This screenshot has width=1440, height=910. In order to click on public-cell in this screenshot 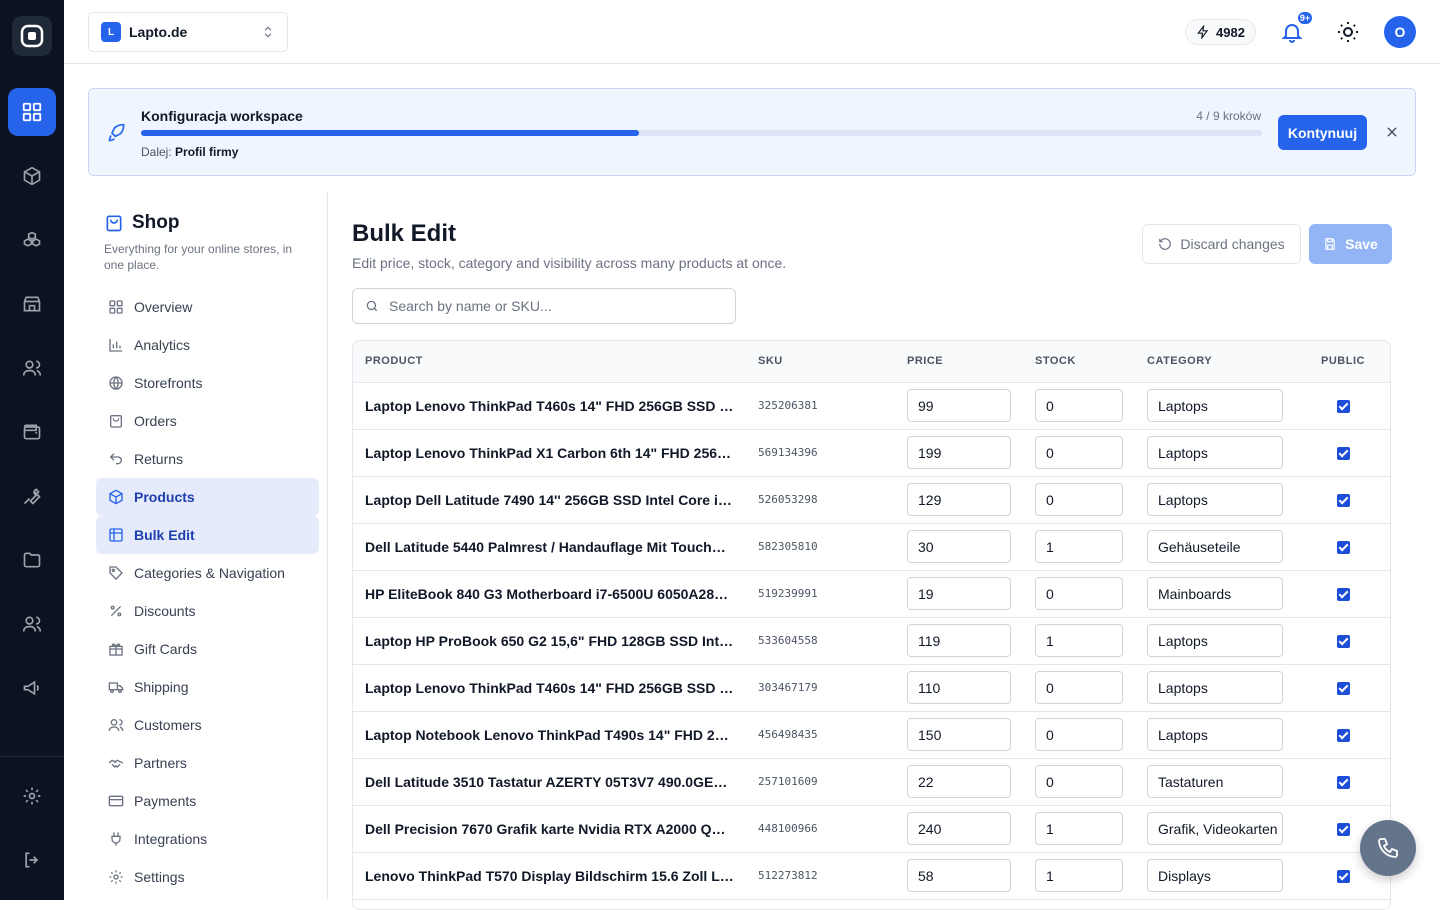, I will do `click(1342, 782)`.